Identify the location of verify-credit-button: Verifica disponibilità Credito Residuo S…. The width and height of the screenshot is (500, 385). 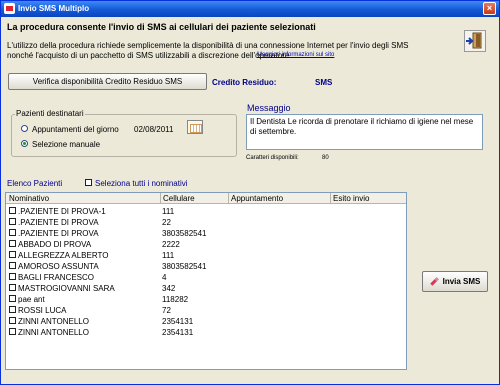
(107, 81).